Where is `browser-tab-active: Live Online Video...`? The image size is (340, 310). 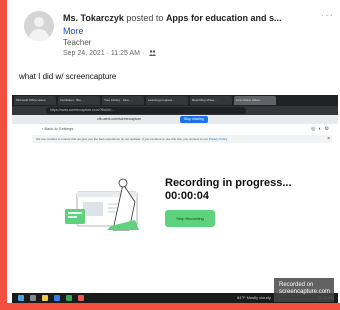
browser-tab-active: Live Online Video... is located at coordinates (255, 100).